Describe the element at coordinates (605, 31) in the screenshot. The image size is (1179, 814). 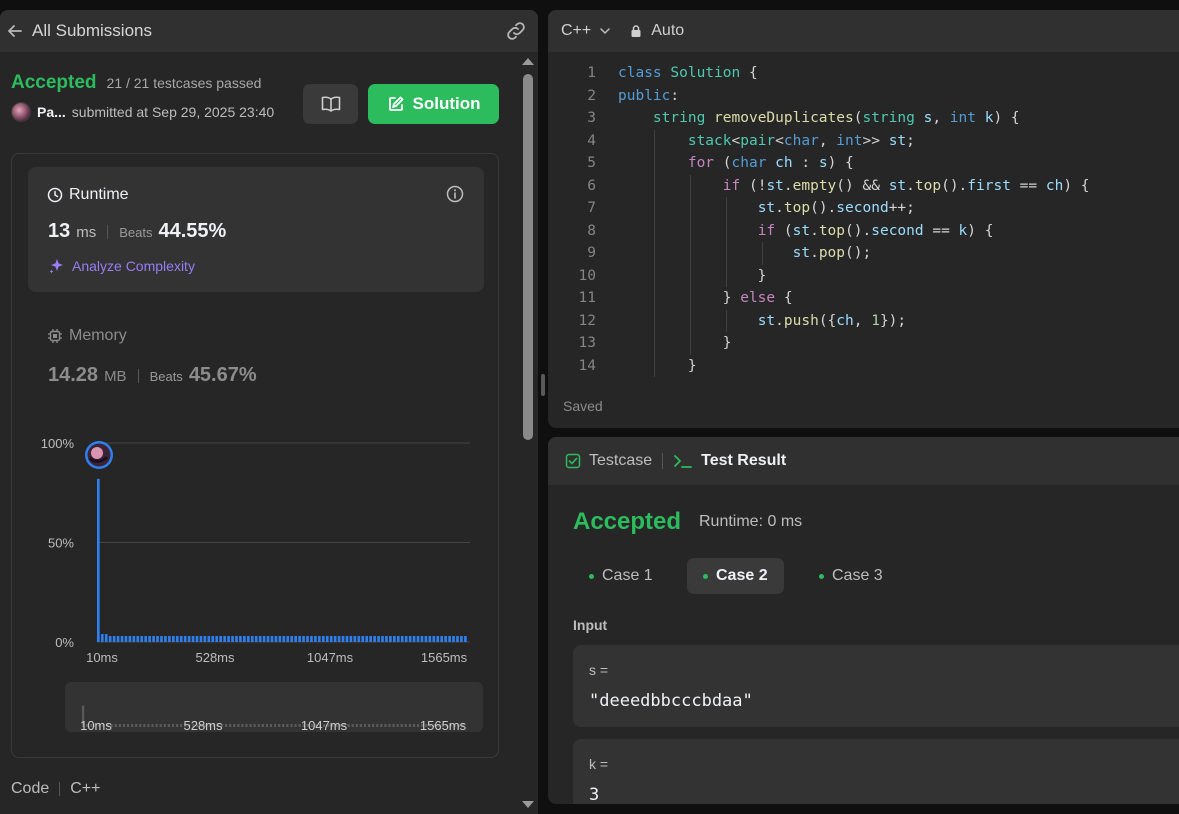
I see `chevron-down-icon` at that location.